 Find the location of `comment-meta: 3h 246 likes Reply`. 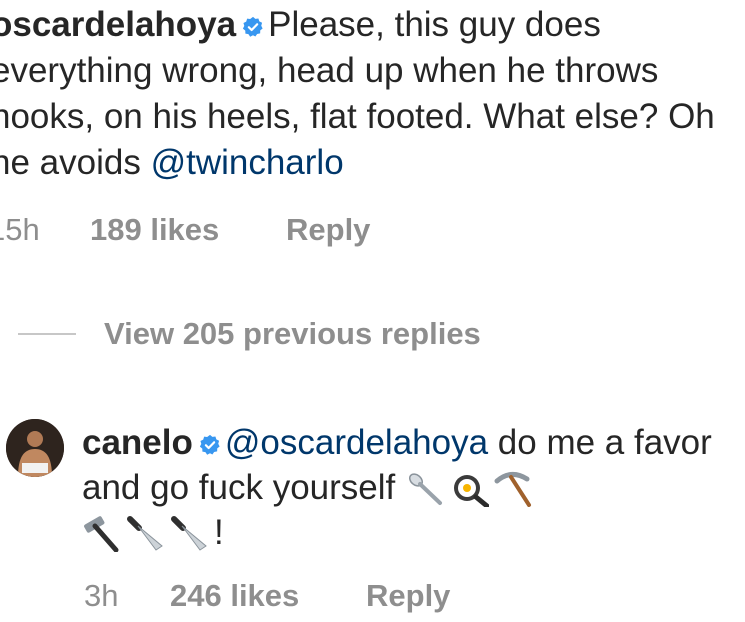

comment-meta: 3h 246 likes Reply is located at coordinates (267, 596).